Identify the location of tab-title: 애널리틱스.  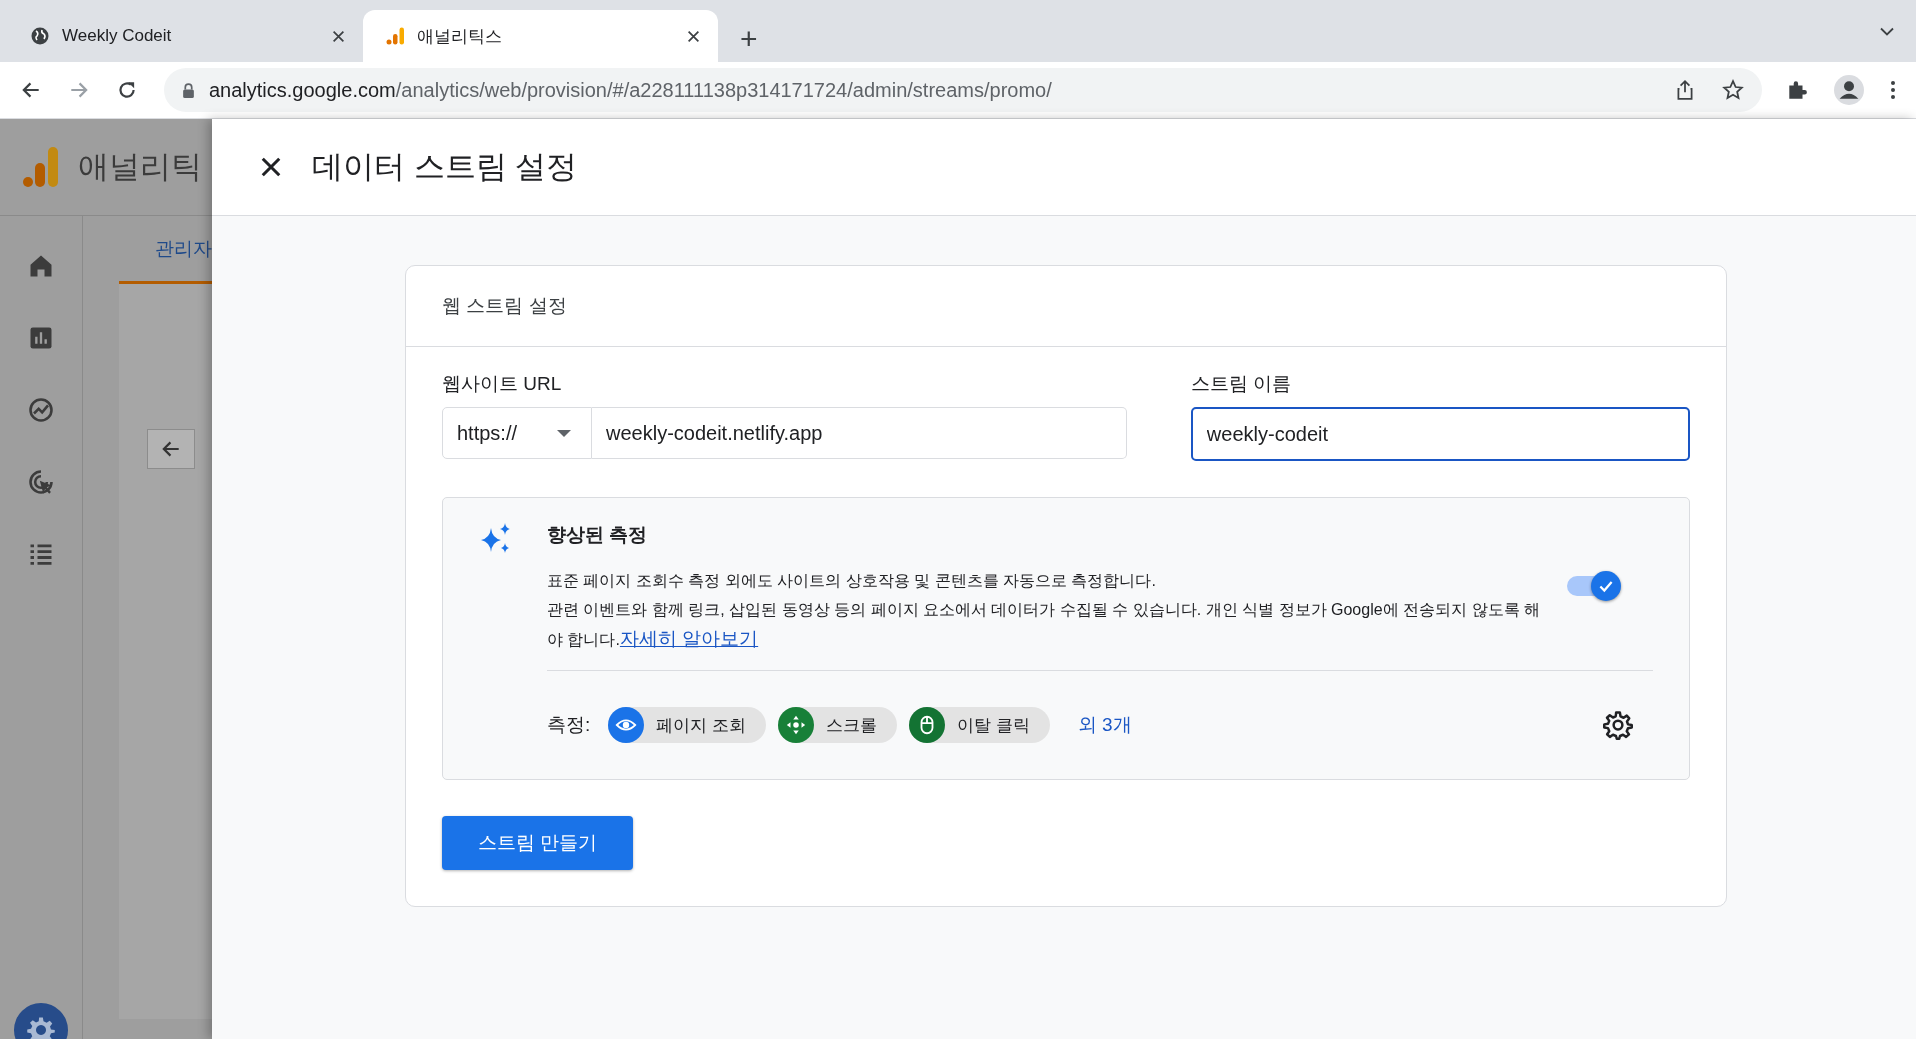
(460, 36).